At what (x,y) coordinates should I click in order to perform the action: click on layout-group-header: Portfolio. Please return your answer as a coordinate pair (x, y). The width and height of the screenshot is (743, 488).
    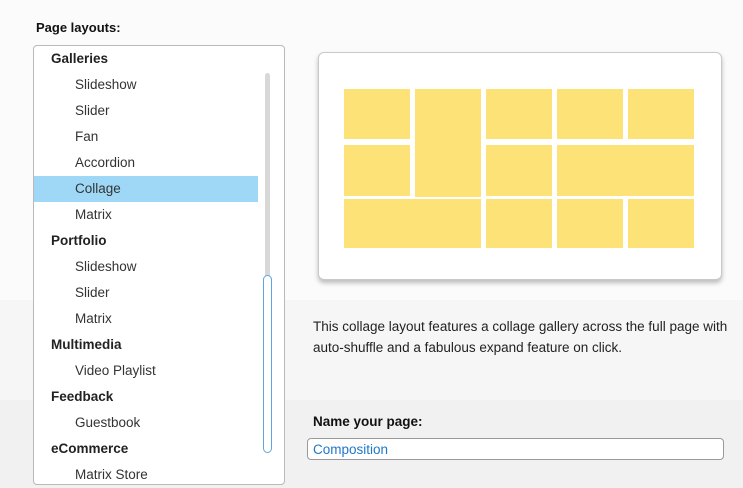
    Looking at the image, I should click on (79, 240).